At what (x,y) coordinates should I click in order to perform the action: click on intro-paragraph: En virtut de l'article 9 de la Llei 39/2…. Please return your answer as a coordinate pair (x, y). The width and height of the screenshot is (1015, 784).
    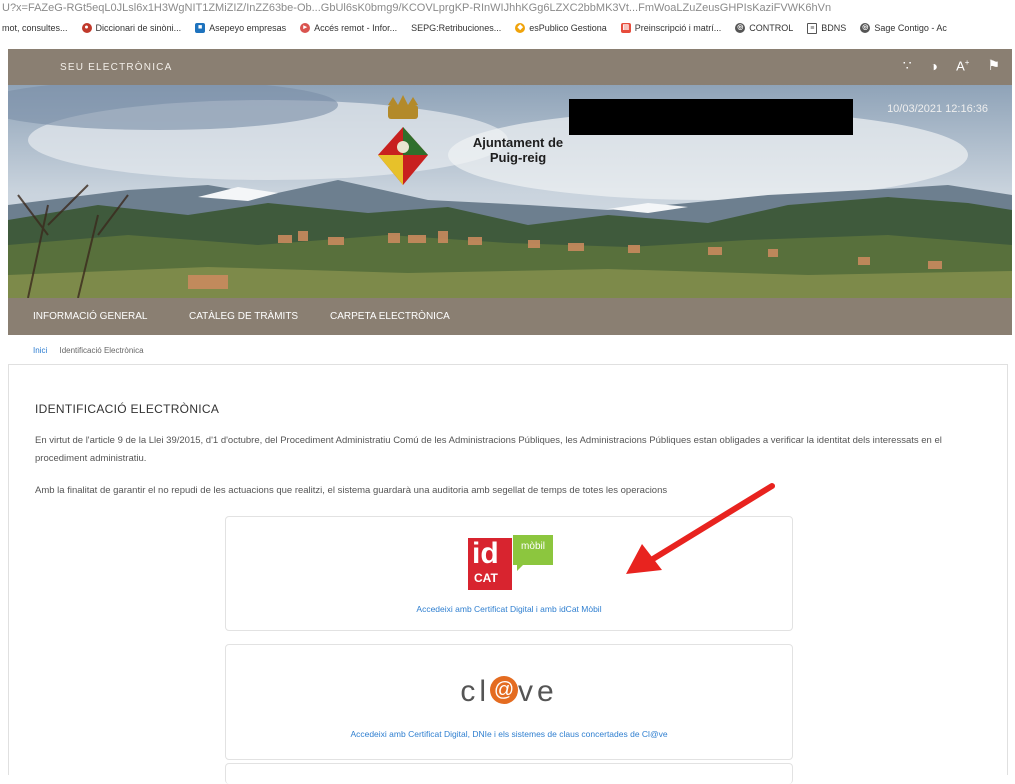
    Looking at the image, I should click on (488, 449).